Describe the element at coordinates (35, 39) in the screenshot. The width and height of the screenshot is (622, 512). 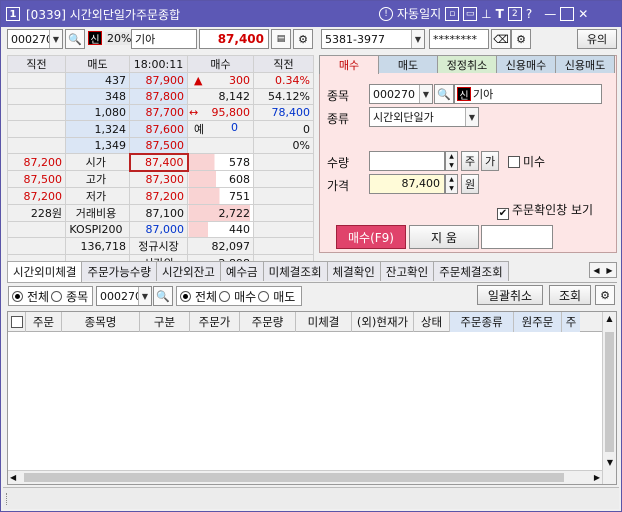
I see `stock-code-combo: 000270 ▼` at that location.